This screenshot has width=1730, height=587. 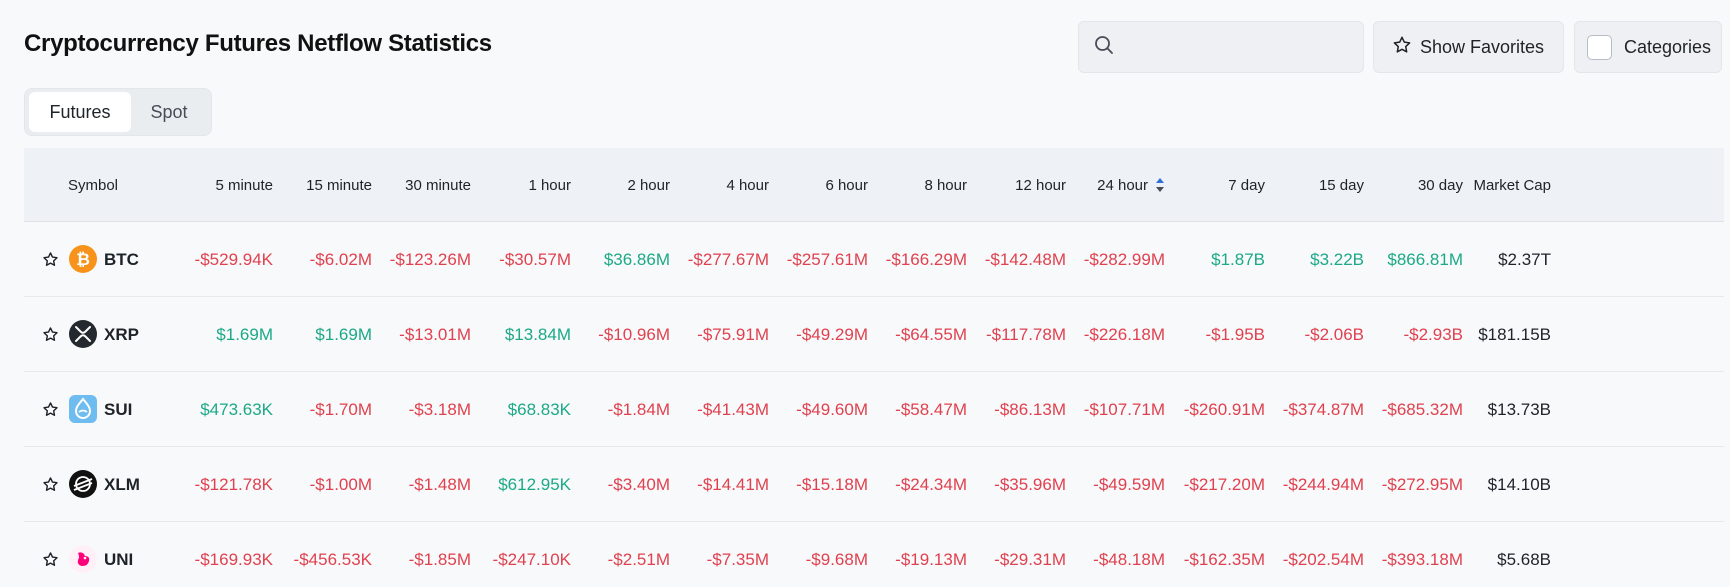 I want to click on column-header-7-day: 7 day, so click(x=1216, y=185).